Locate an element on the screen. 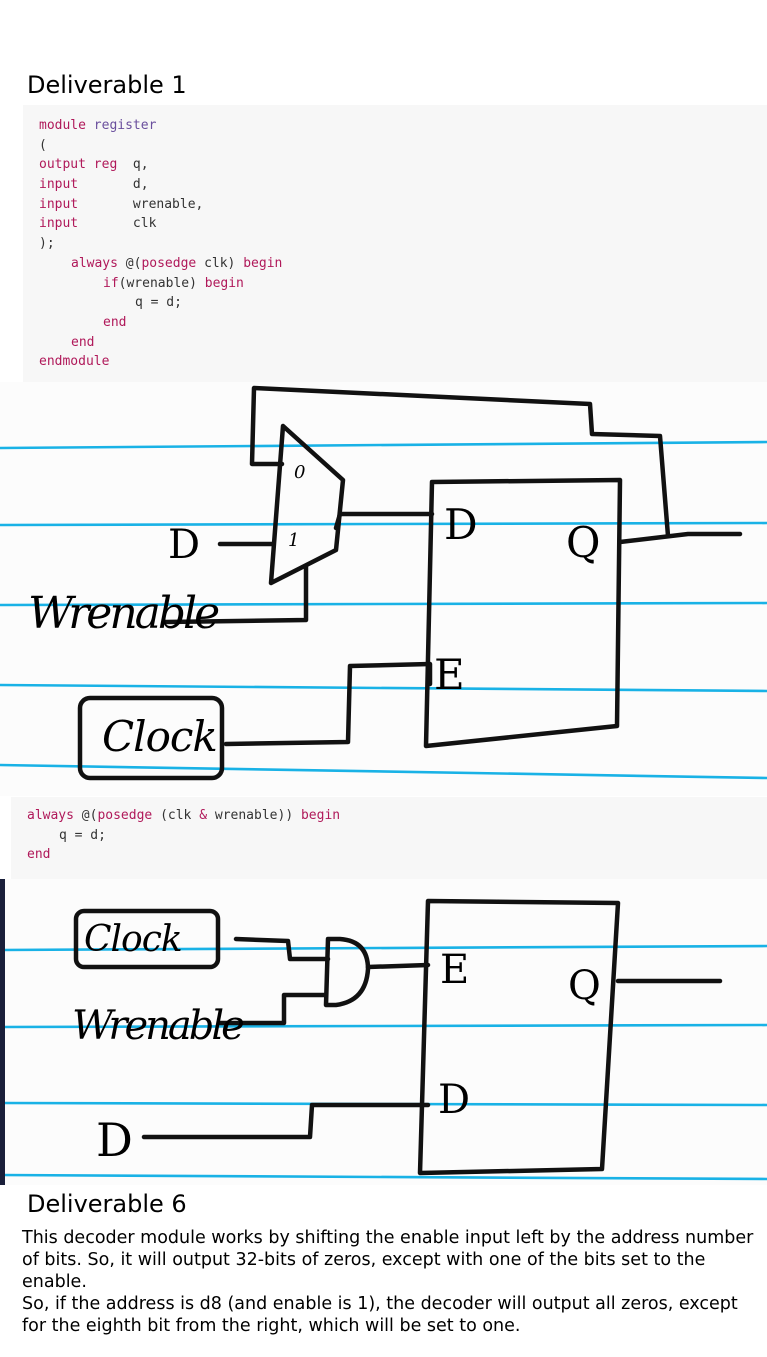  code-line: input wrenable, is located at coordinates (403, 205).